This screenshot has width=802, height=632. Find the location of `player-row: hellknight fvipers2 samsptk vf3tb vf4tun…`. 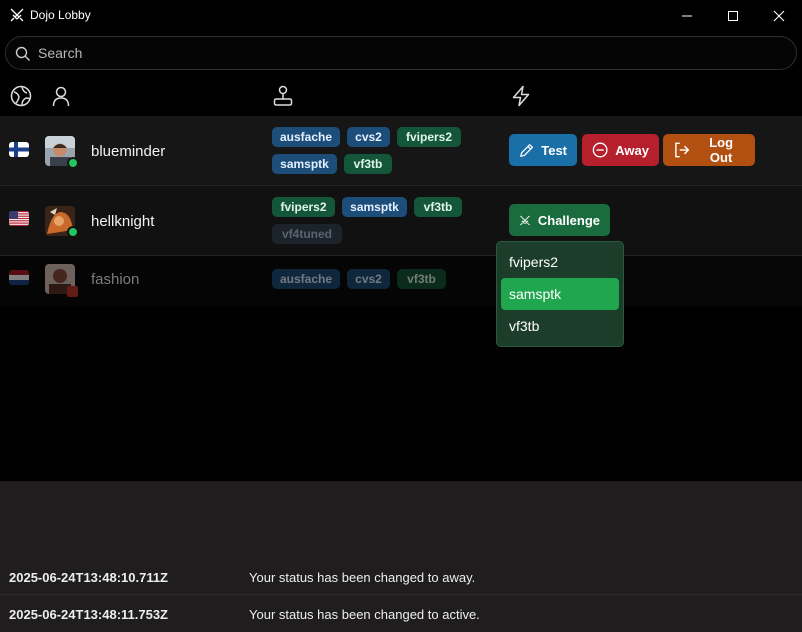

player-row: hellknight fvipers2 samsptk vf3tb vf4tun… is located at coordinates (401, 221).